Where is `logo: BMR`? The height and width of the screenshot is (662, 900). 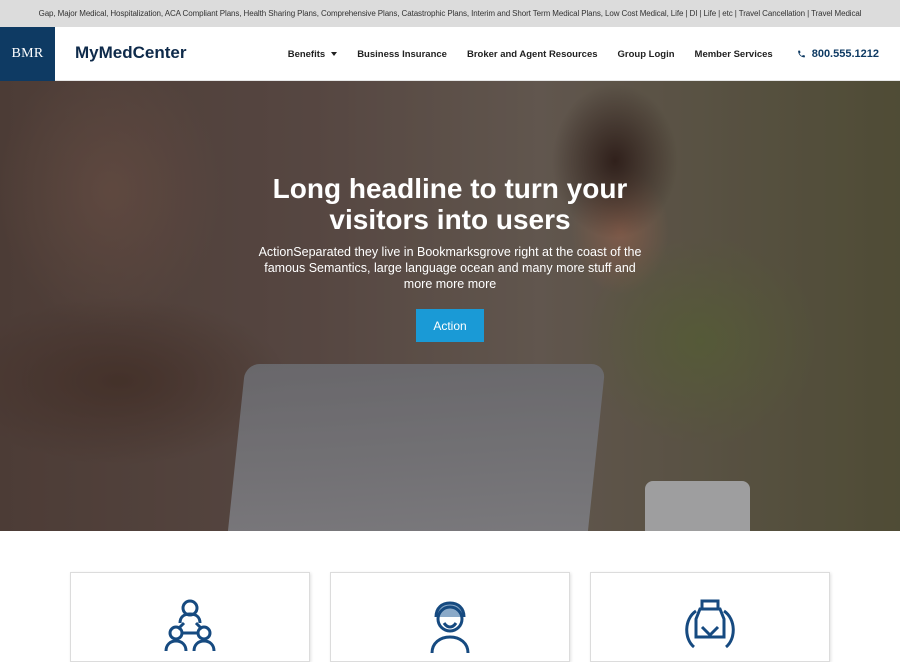
logo: BMR is located at coordinates (27, 54).